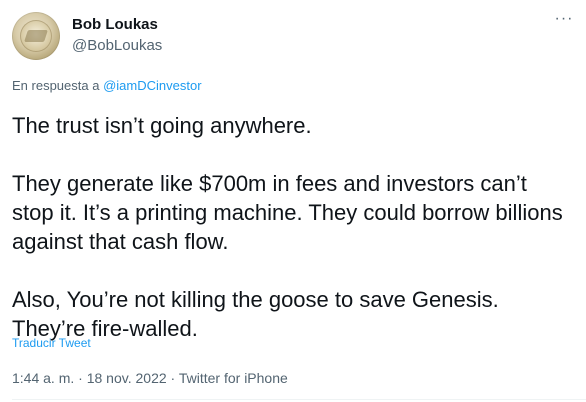  What do you see at coordinates (127, 378) in the screenshot?
I see `tweet-date: 18 nov. 2022` at bounding box center [127, 378].